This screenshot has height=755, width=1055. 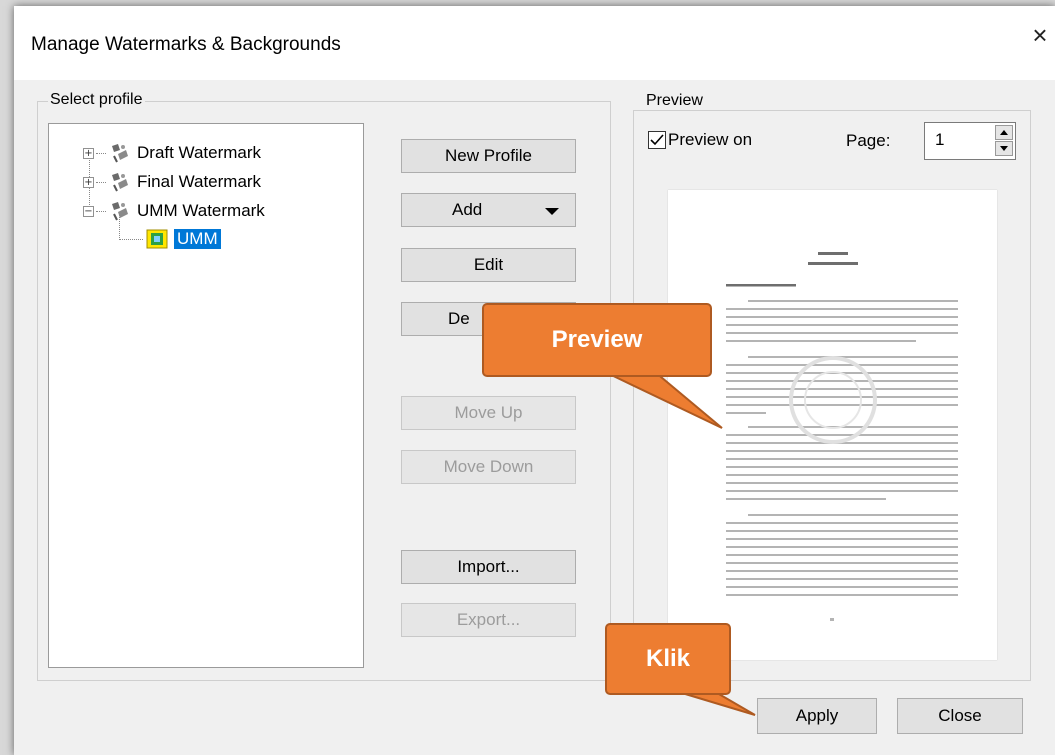 I want to click on spin-down-button, so click(x=1004, y=148).